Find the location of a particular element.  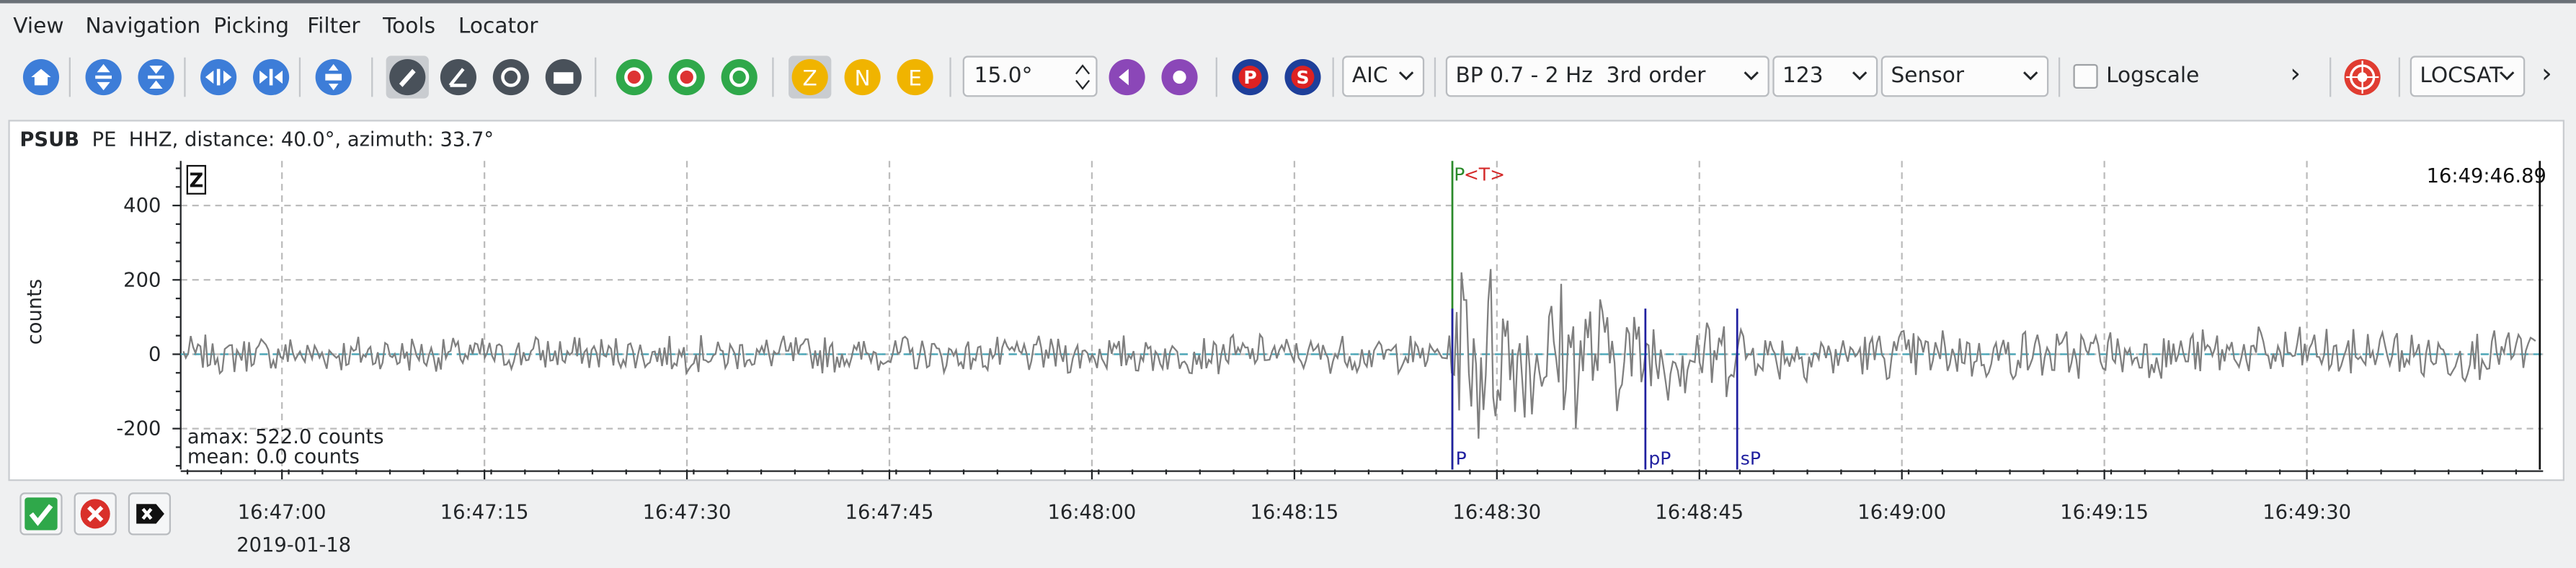

close-button is located at coordinates (150, 514).